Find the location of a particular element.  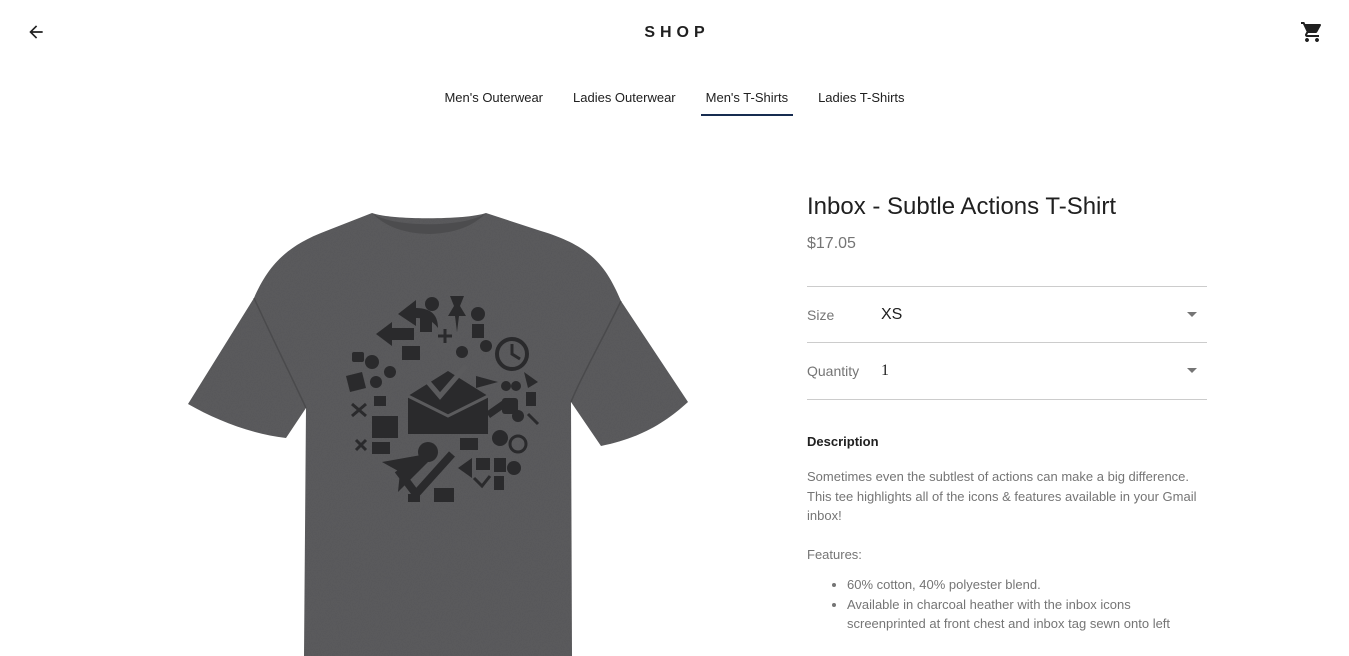

tab-ladies-outerwear: Ladies Outerwear is located at coordinates (624, 98).